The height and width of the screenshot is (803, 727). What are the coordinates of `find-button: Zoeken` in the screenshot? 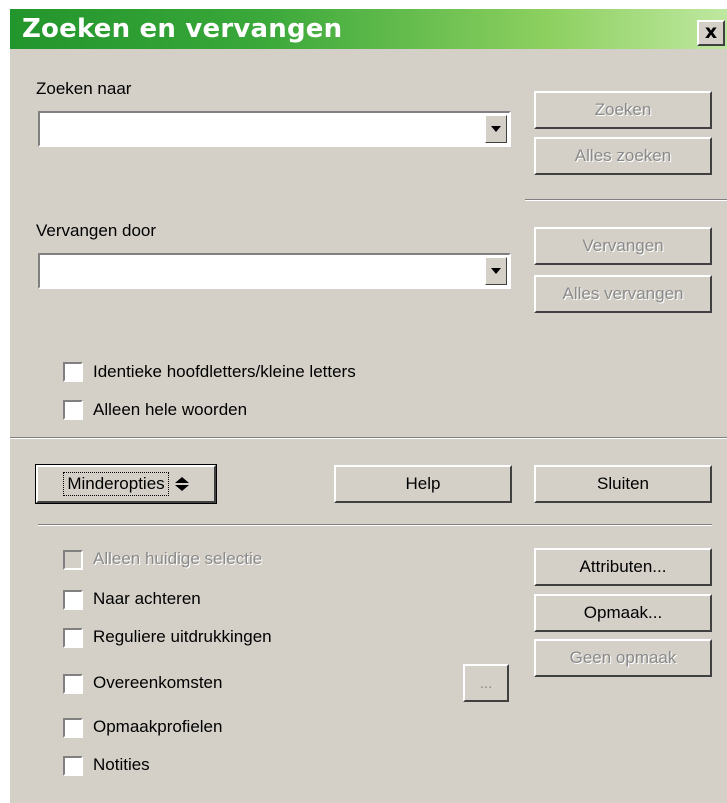 It's located at (623, 110).